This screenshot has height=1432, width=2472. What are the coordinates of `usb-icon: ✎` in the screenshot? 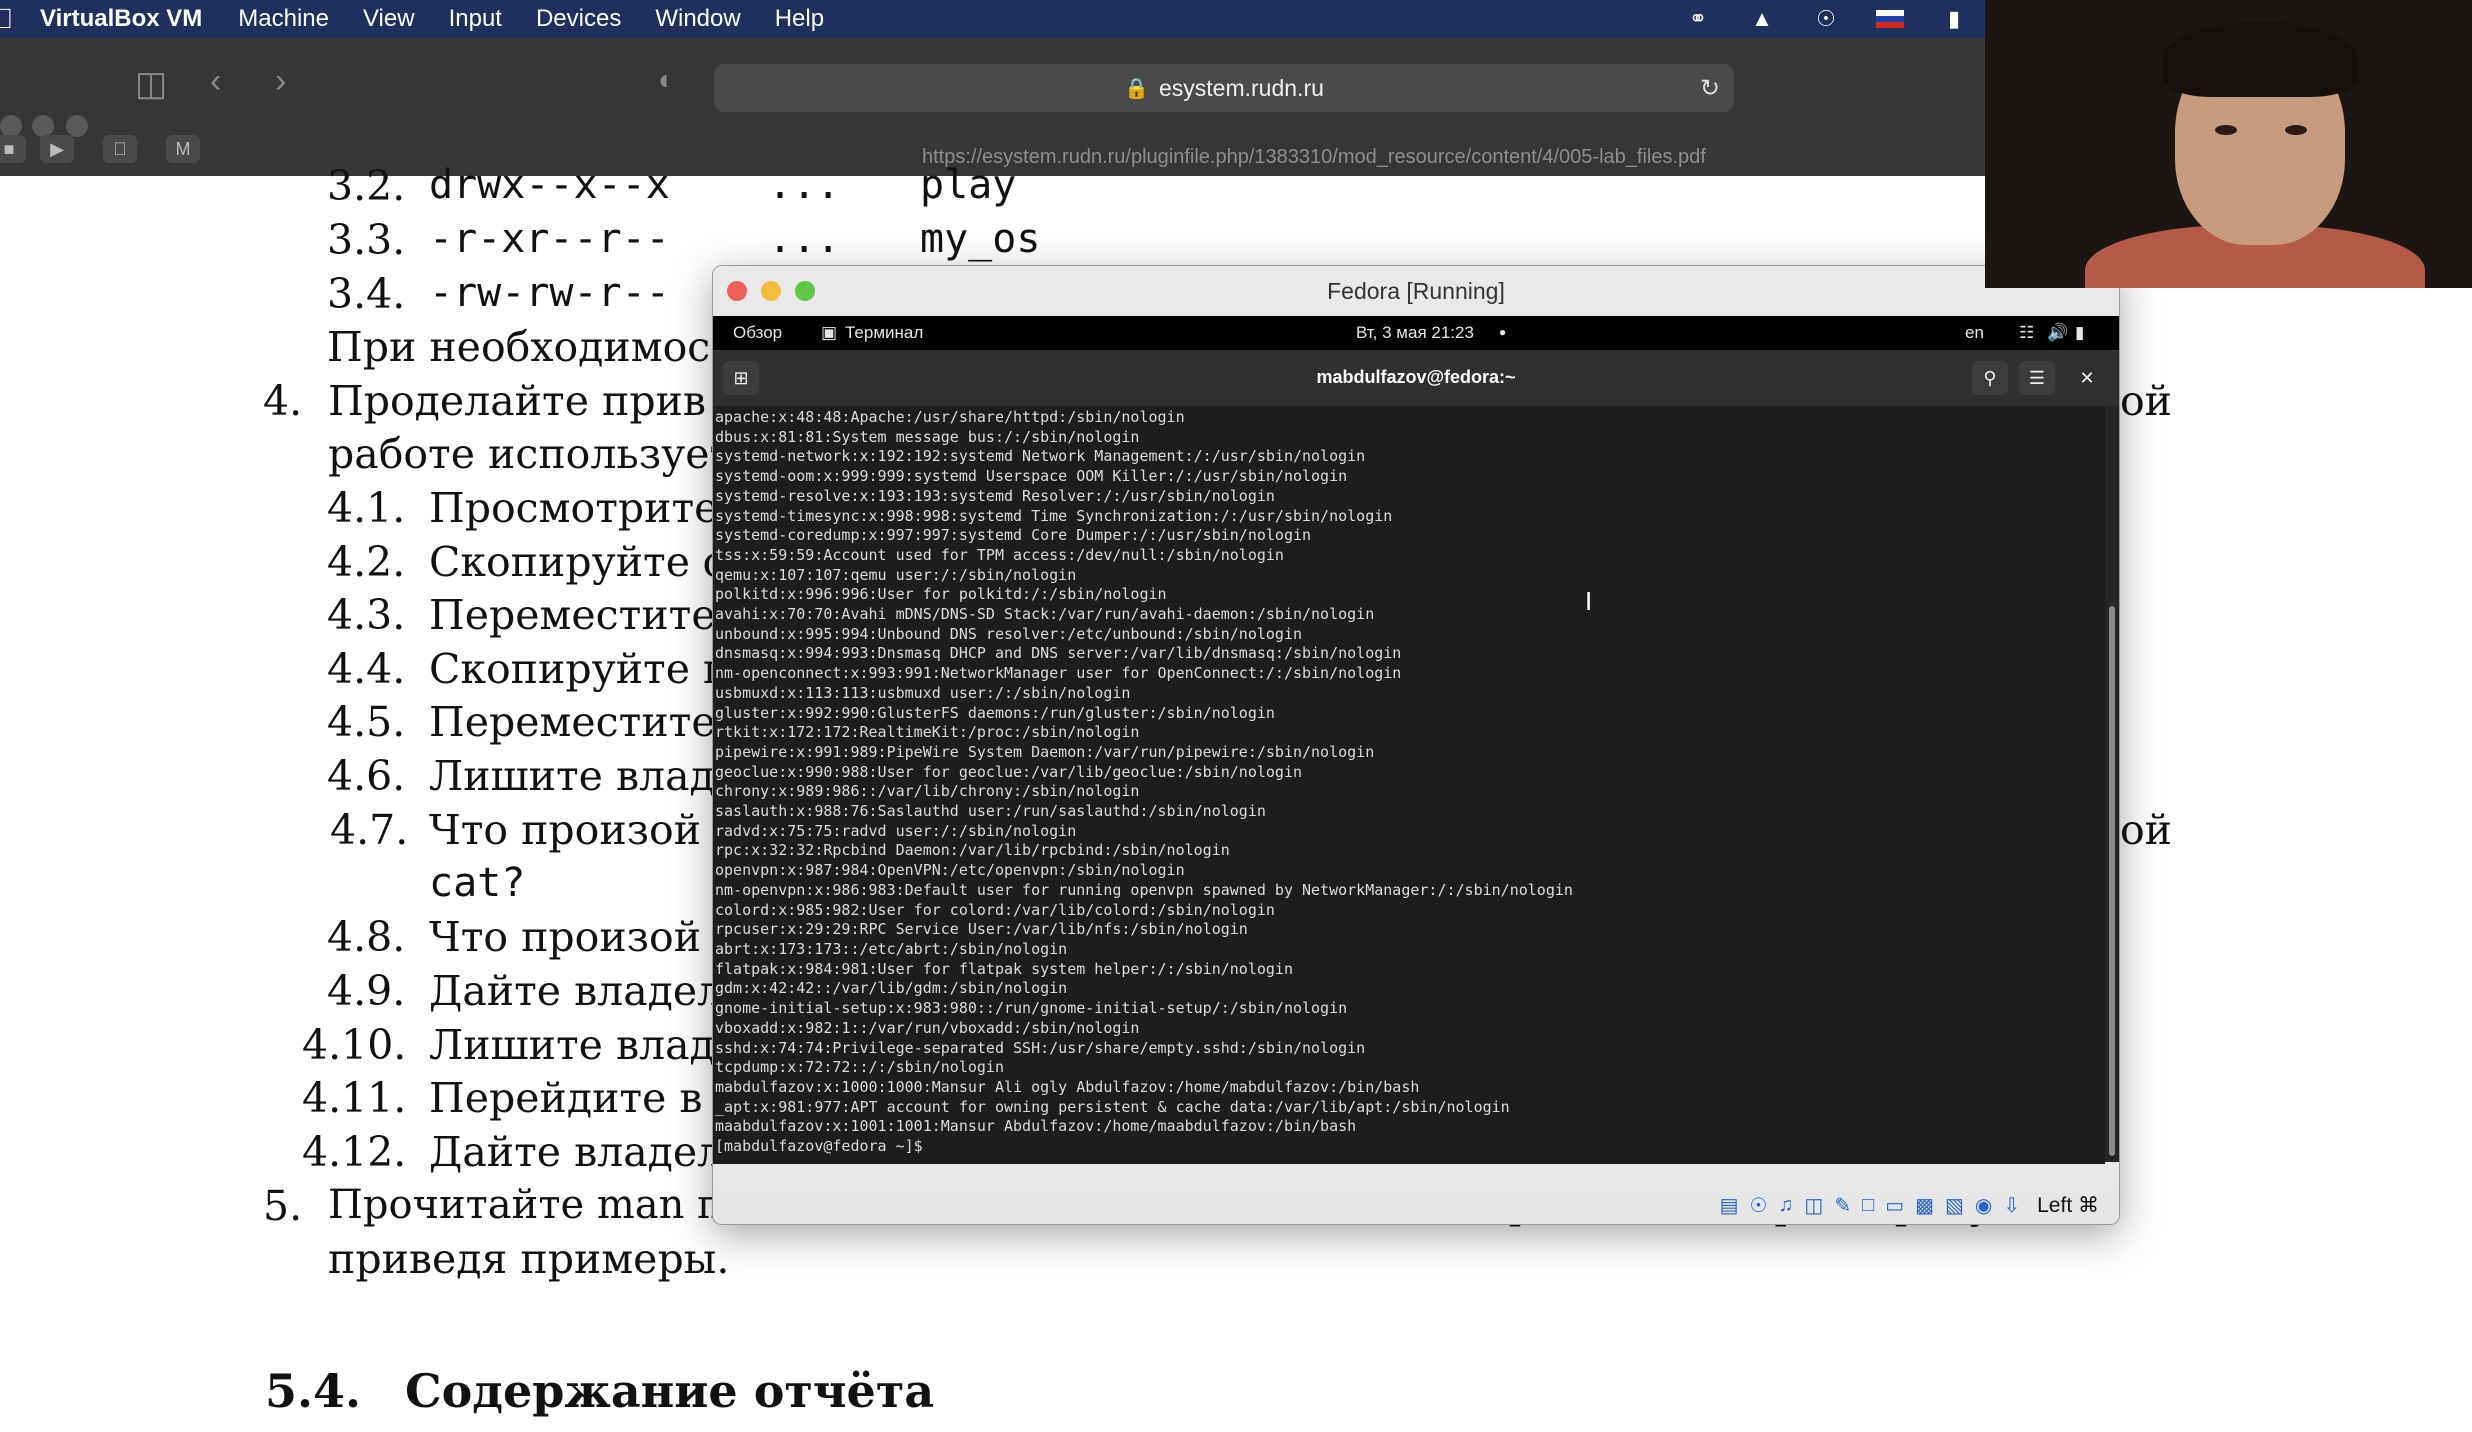 It's located at (1842, 1205).